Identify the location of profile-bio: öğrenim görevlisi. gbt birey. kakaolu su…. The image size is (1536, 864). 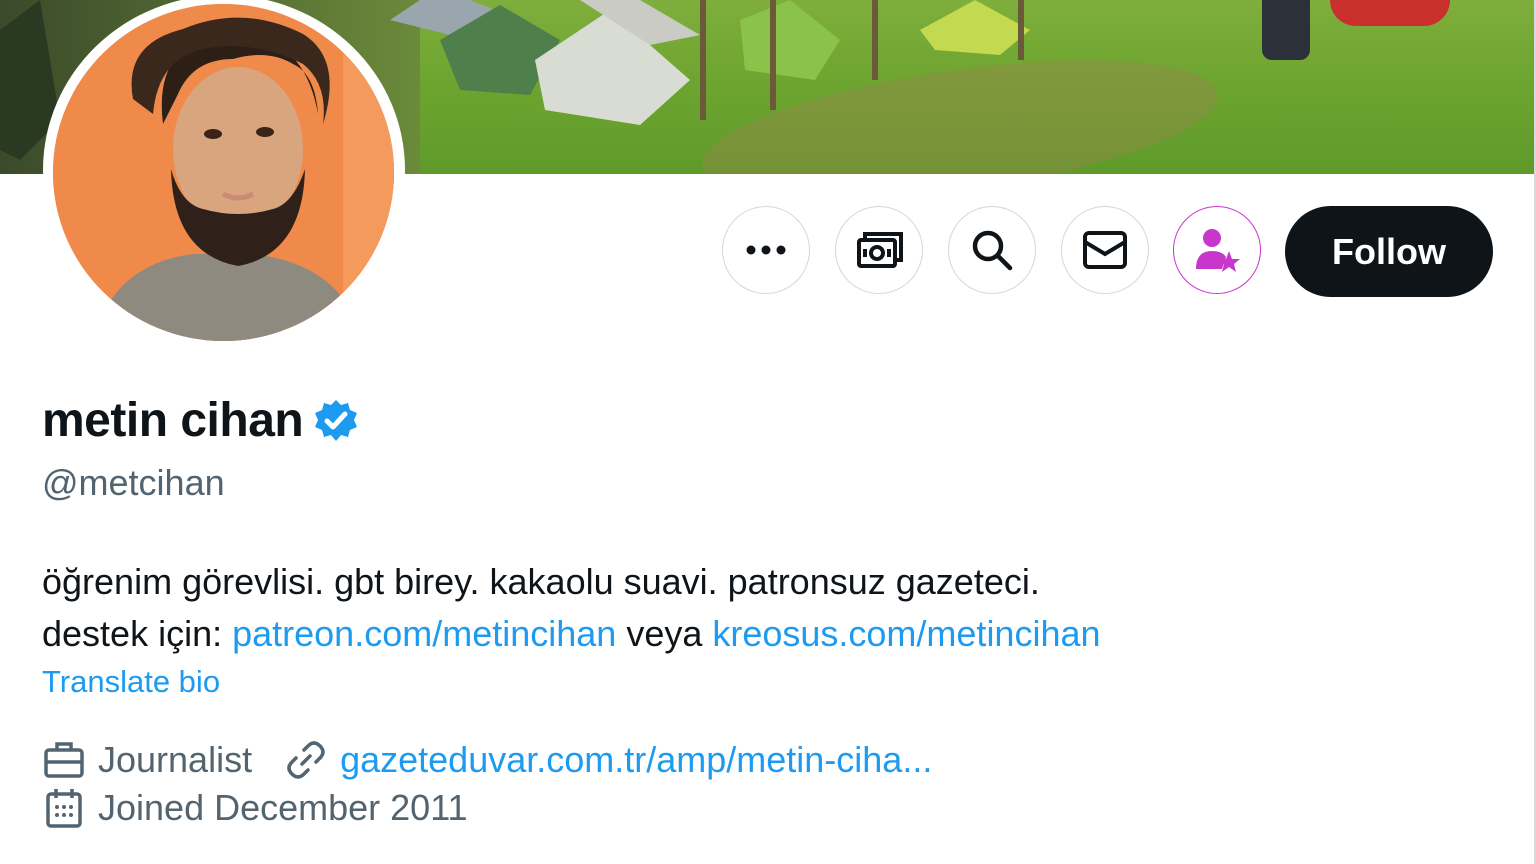
(571, 608).